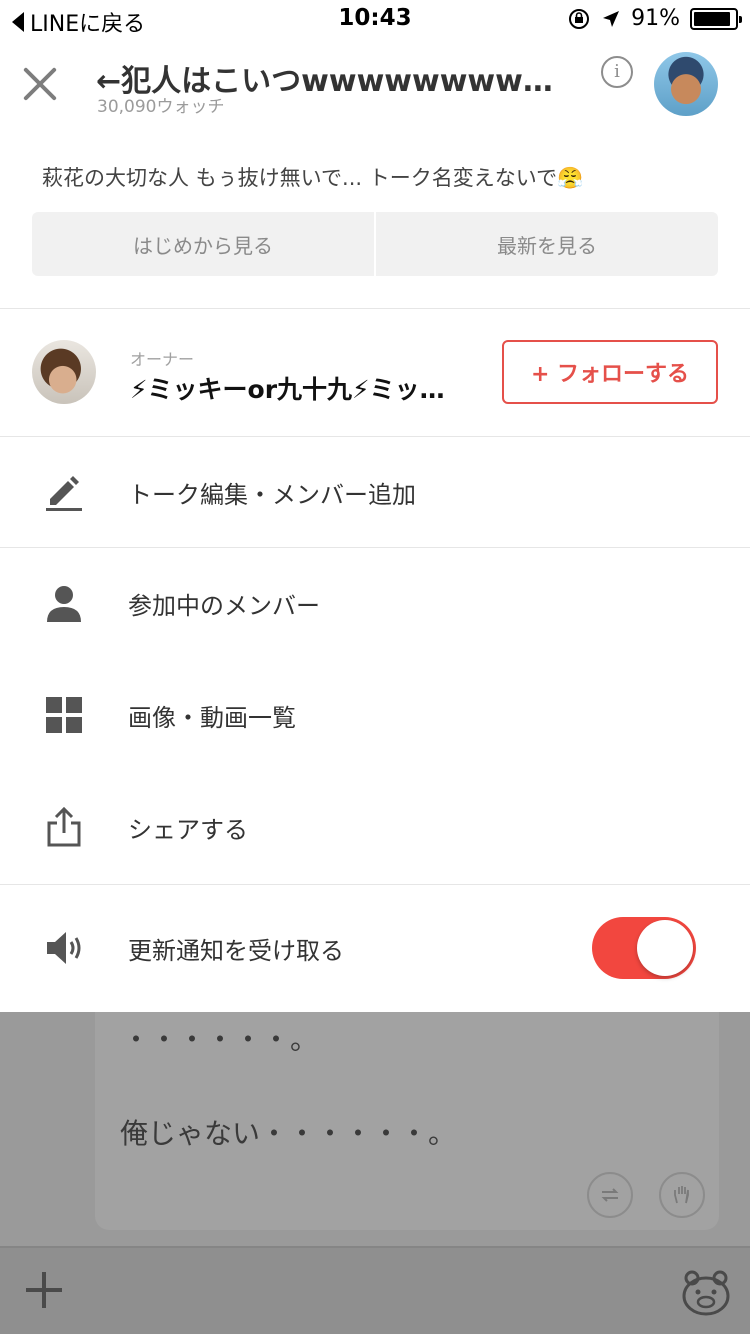  What do you see at coordinates (375, 244) in the screenshot?
I see `view-buttons: はじめから見る 最新を見る` at bounding box center [375, 244].